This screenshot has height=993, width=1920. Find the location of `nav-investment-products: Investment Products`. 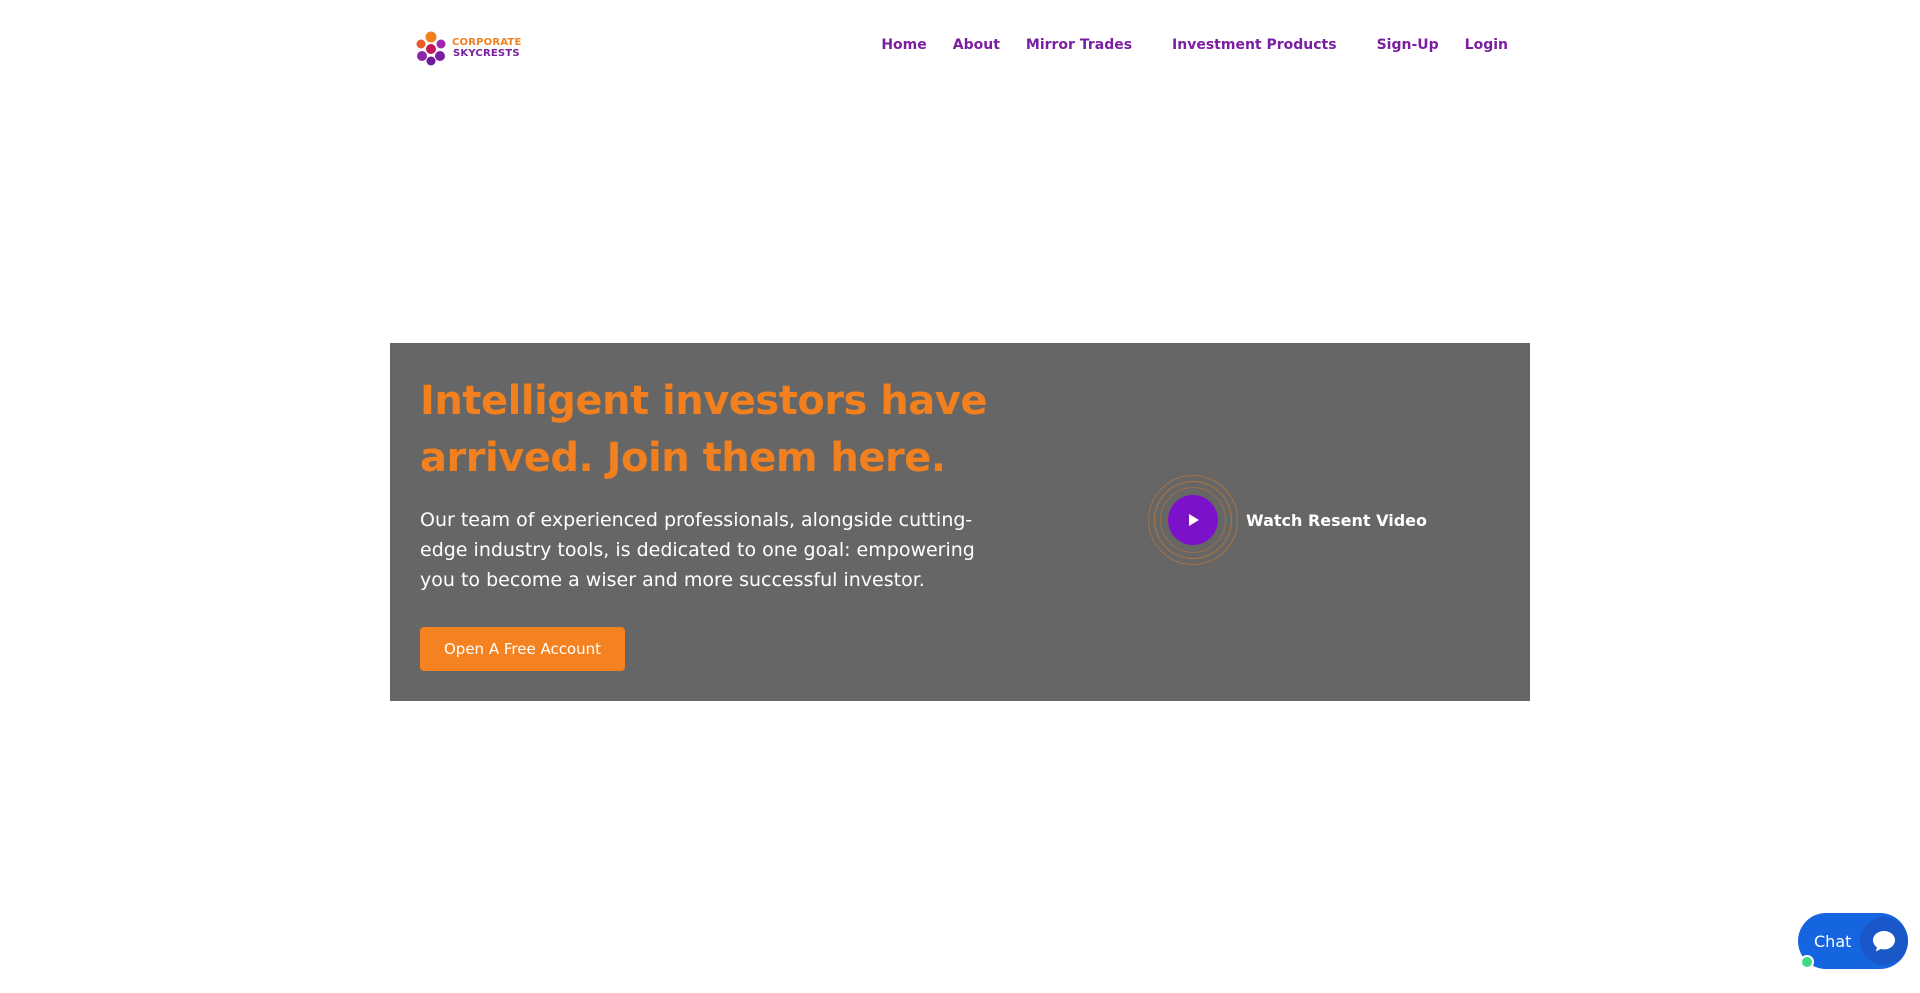

nav-investment-products: Investment Products is located at coordinates (1254, 45).